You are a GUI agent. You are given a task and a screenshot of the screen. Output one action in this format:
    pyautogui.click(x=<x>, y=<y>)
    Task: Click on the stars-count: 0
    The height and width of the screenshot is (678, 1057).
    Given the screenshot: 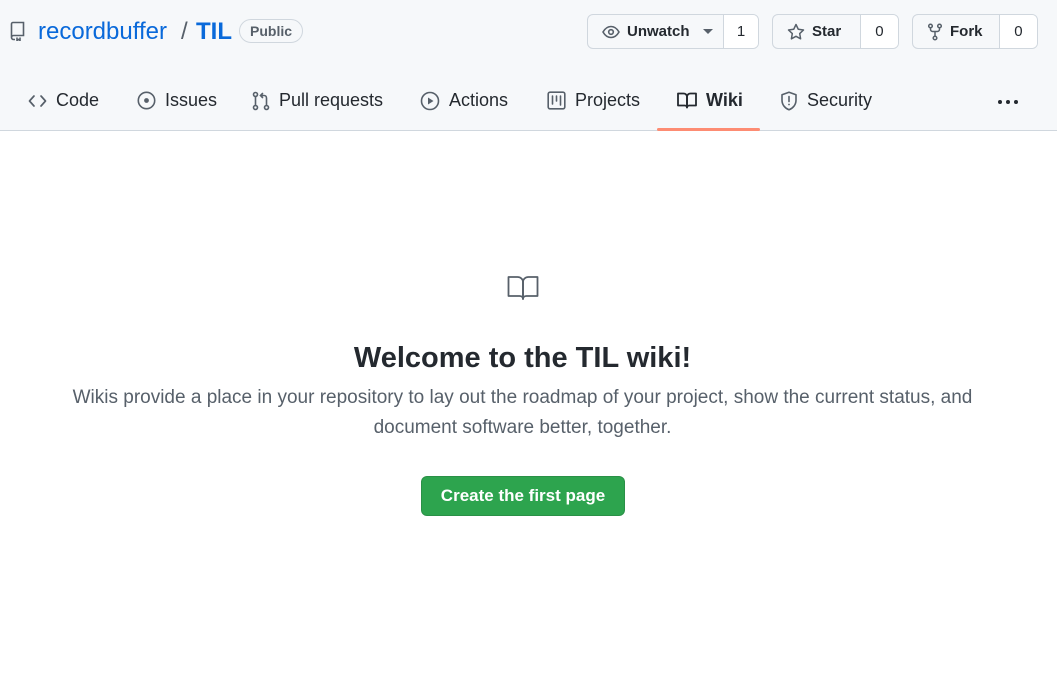 What is the action you would take?
    pyautogui.click(x=878, y=31)
    